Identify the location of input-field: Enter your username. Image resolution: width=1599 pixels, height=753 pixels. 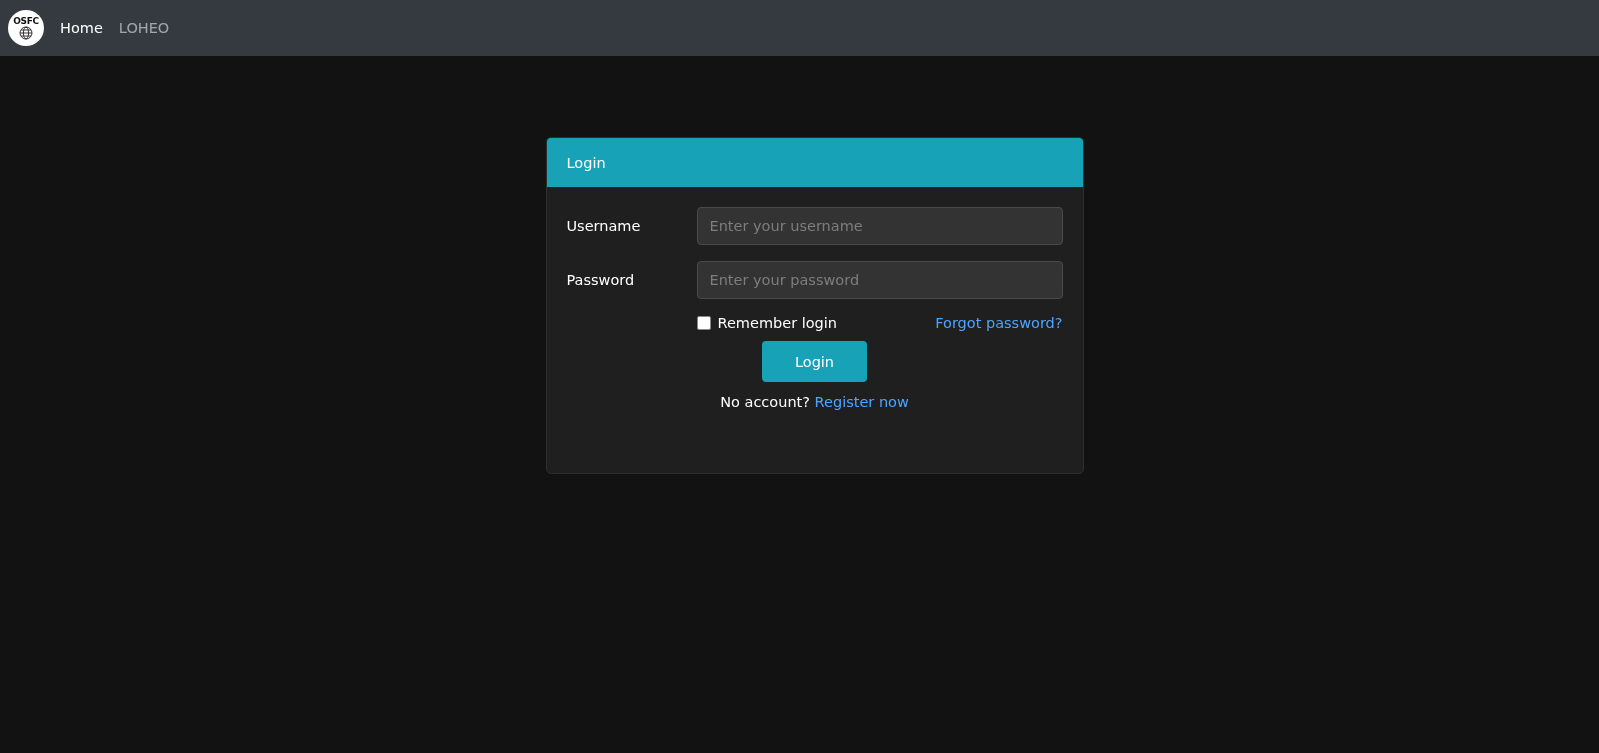
(879, 226).